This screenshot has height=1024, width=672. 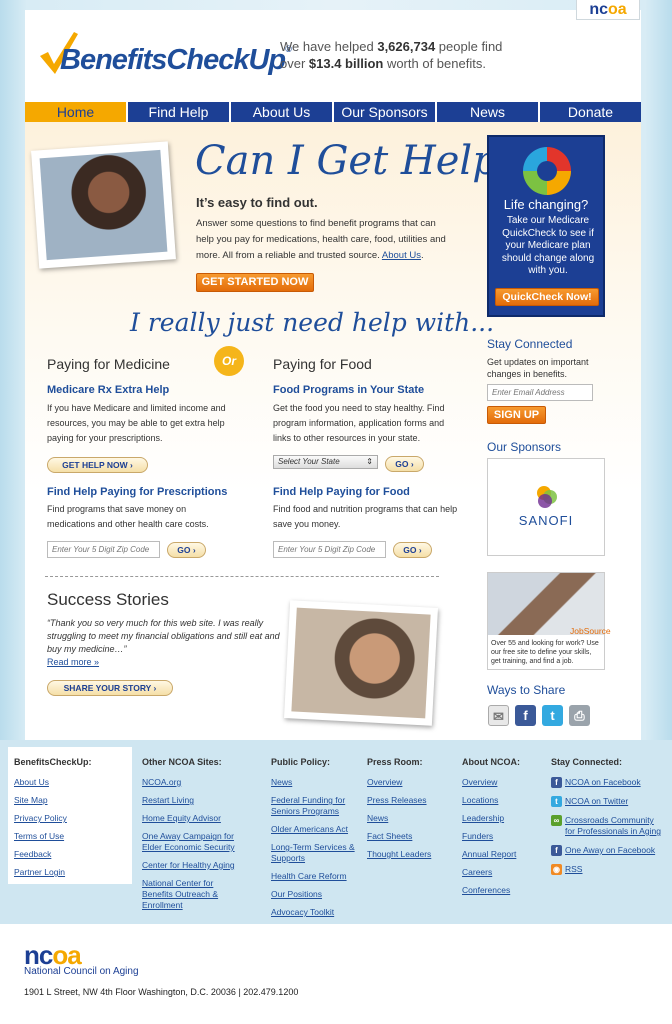 What do you see at coordinates (70, 818) in the screenshot?
I see `footer-privacy: Privacy Policy` at bounding box center [70, 818].